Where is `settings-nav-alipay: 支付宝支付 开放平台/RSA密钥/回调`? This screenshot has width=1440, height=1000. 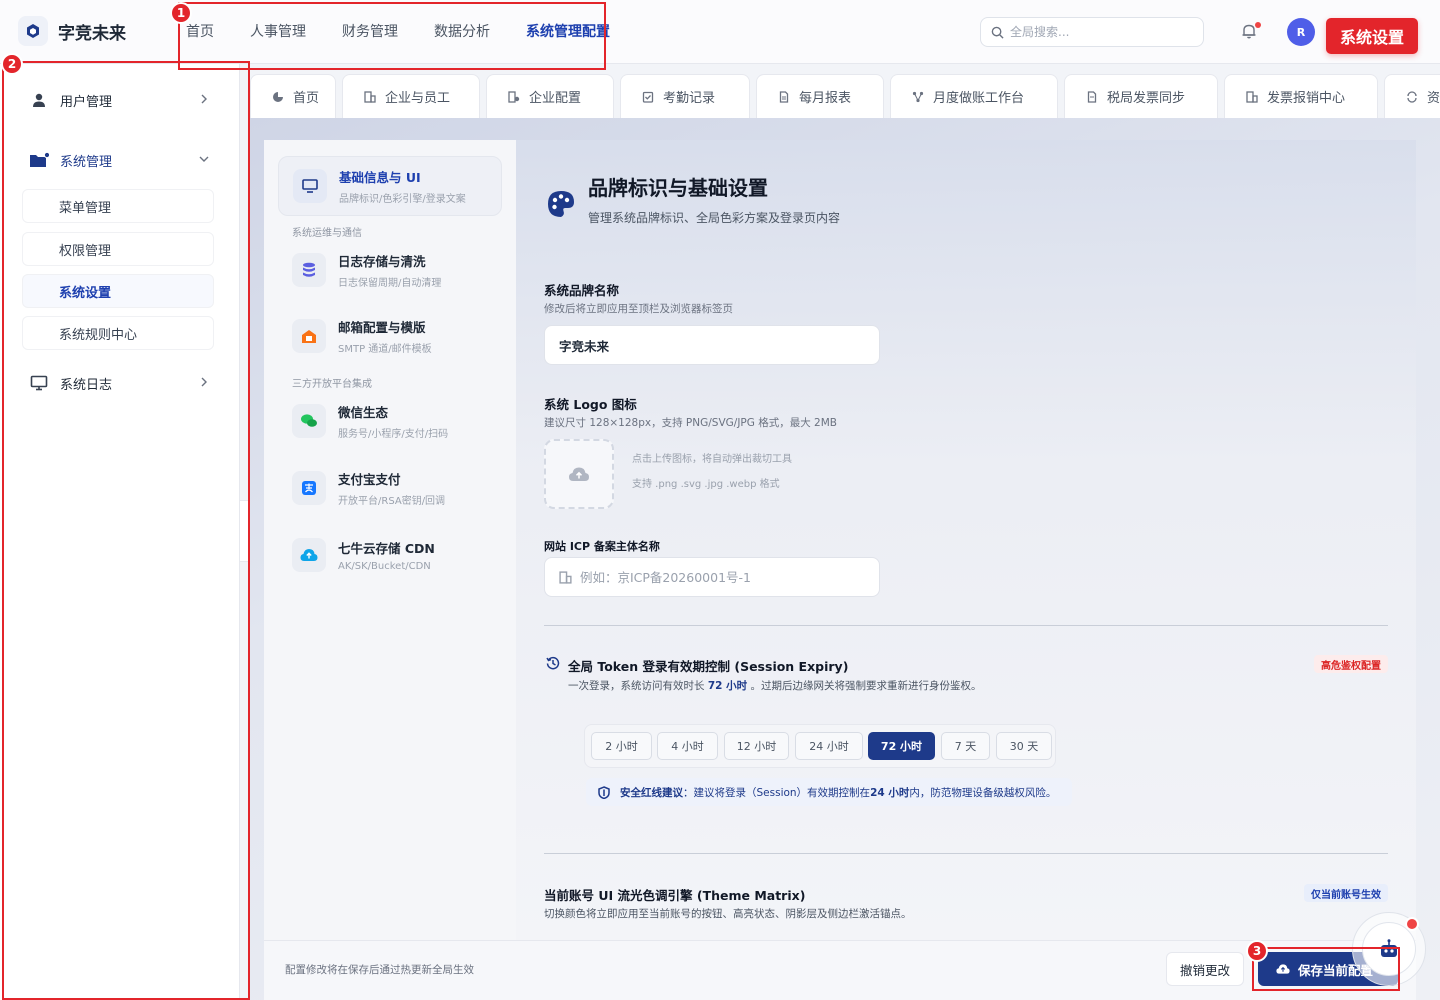 settings-nav-alipay: 支付宝支付 开放平台/RSA密钥/回调 is located at coordinates (390, 488).